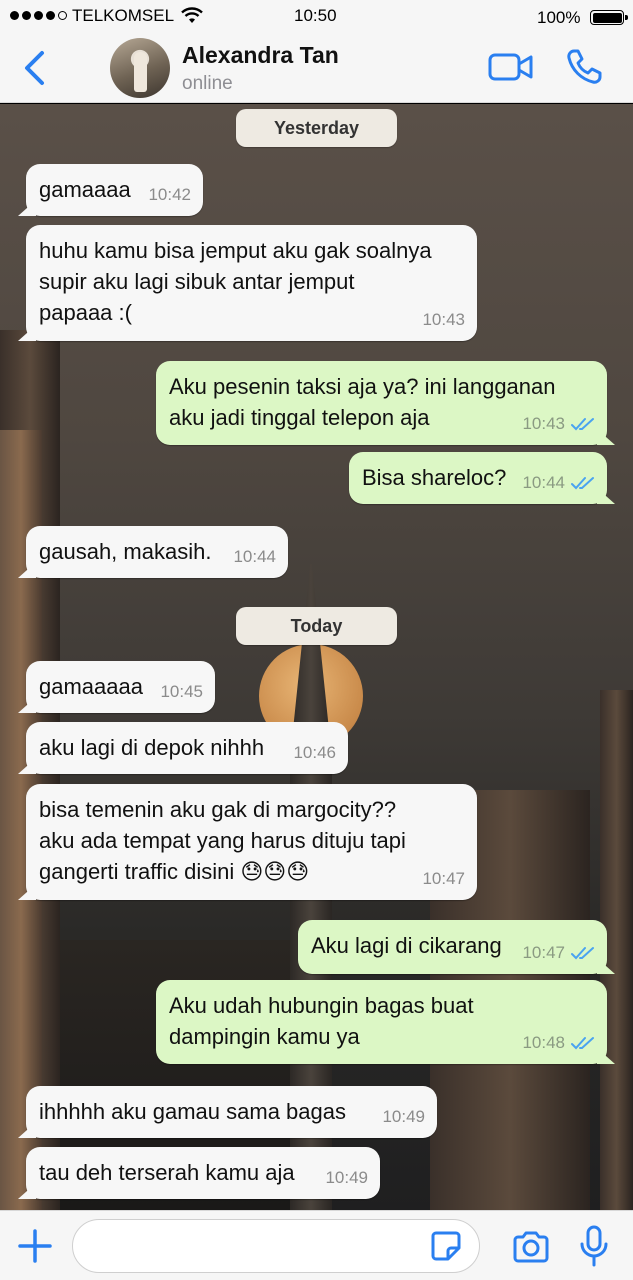 The width and height of the screenshot is (633, 1280). I want to click on message-text: gangerti traffic disini 😓😓😓, so click(174, 871).